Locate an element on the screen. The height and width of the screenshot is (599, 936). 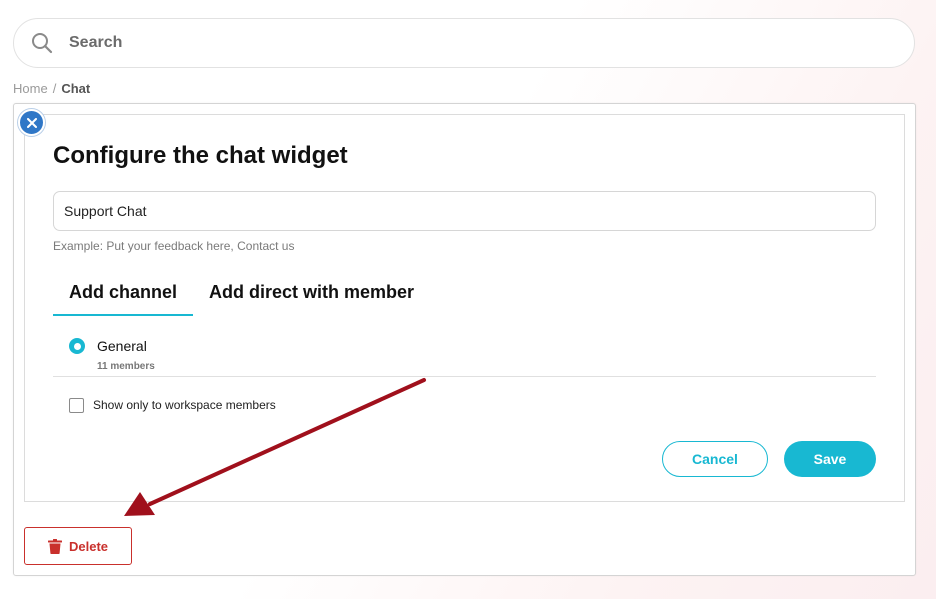
channel-radio is located at coordinates (77, 346).